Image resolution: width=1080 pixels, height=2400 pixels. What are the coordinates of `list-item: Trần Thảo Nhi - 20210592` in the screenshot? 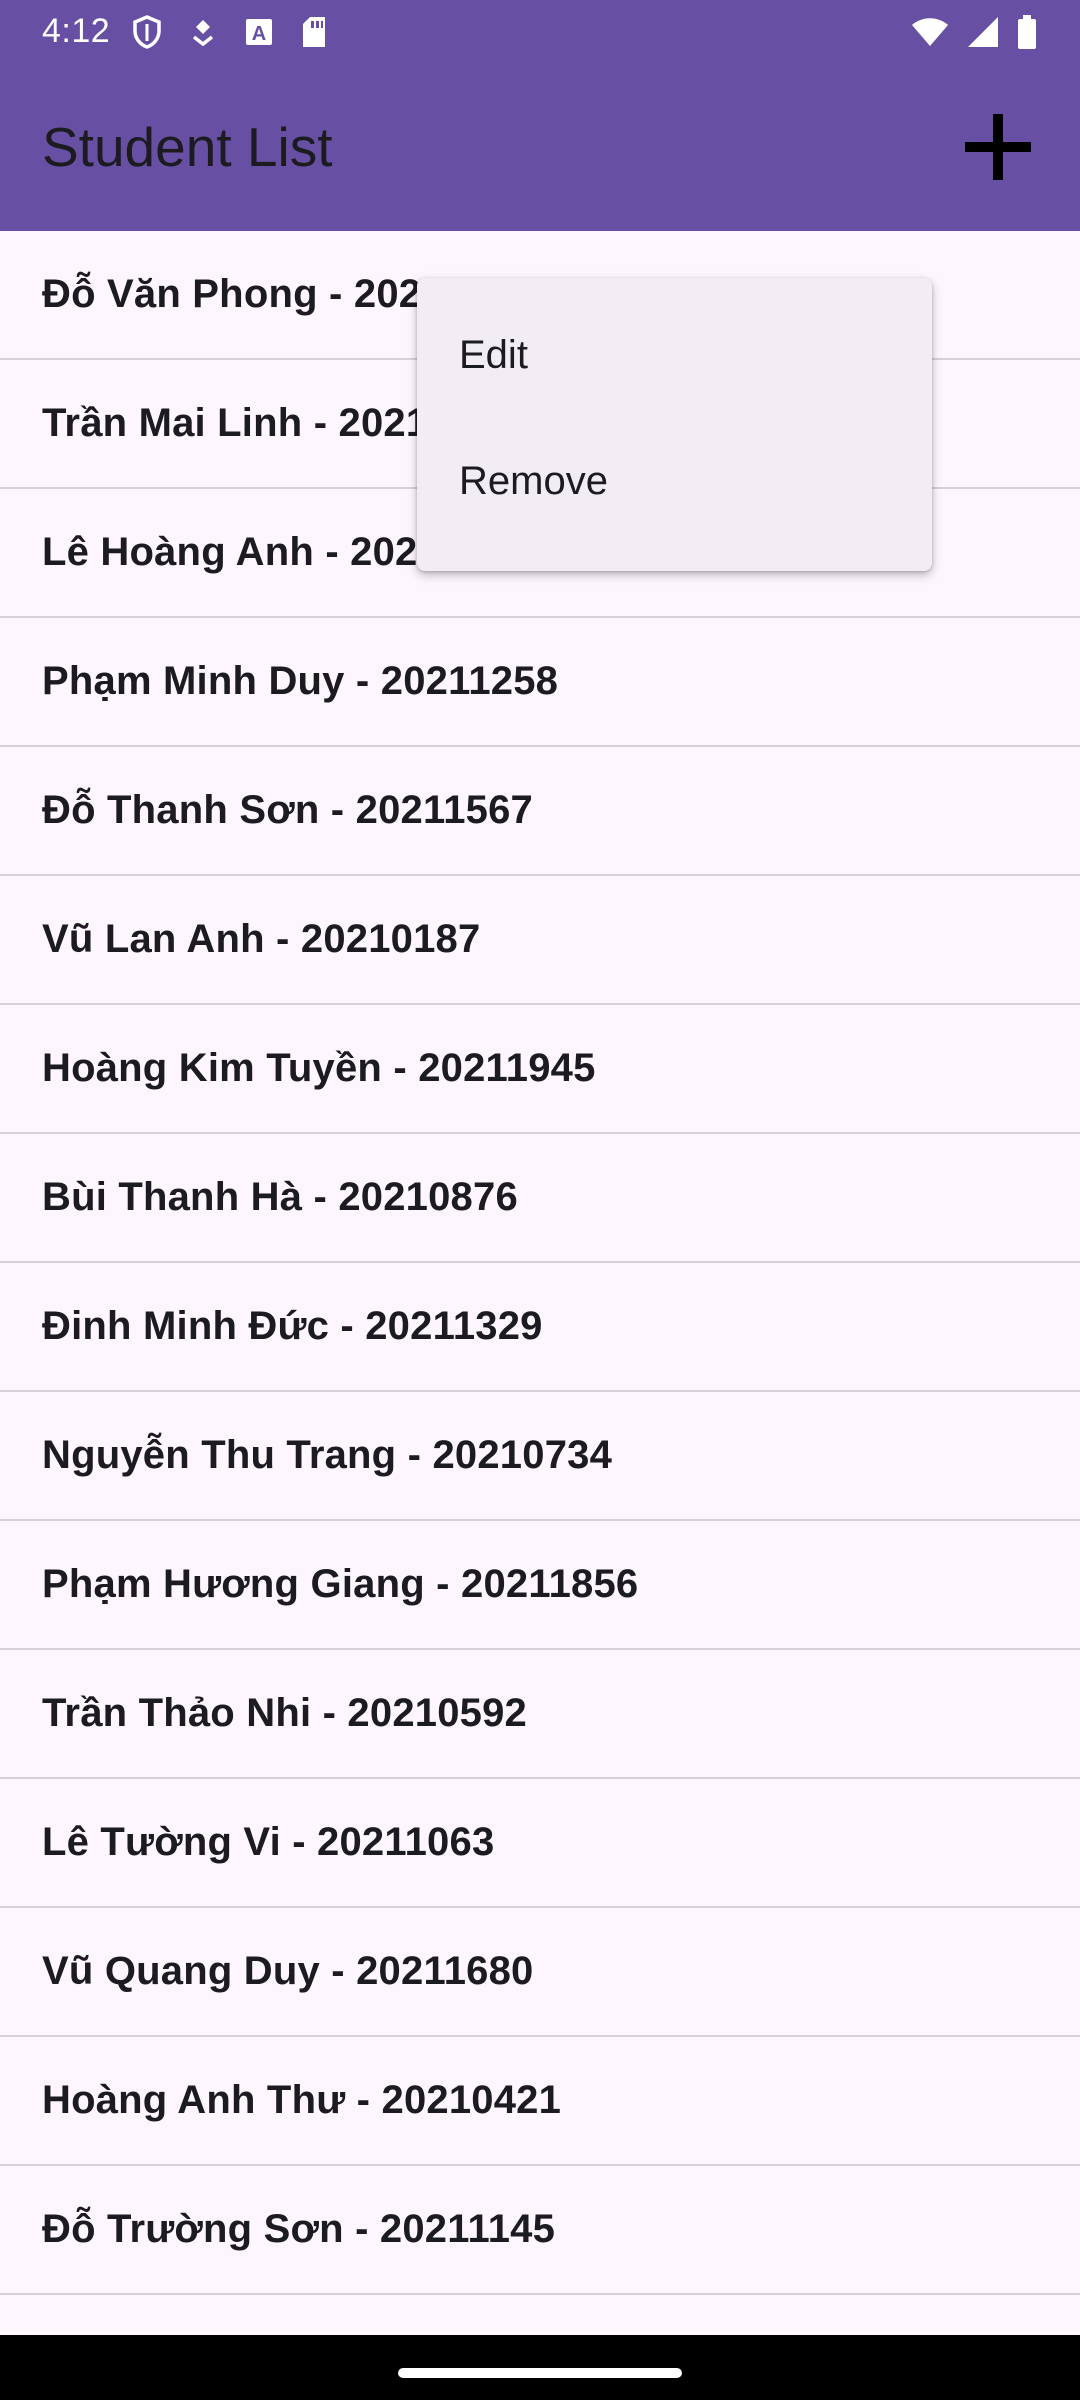 It's located at (540, 1714).